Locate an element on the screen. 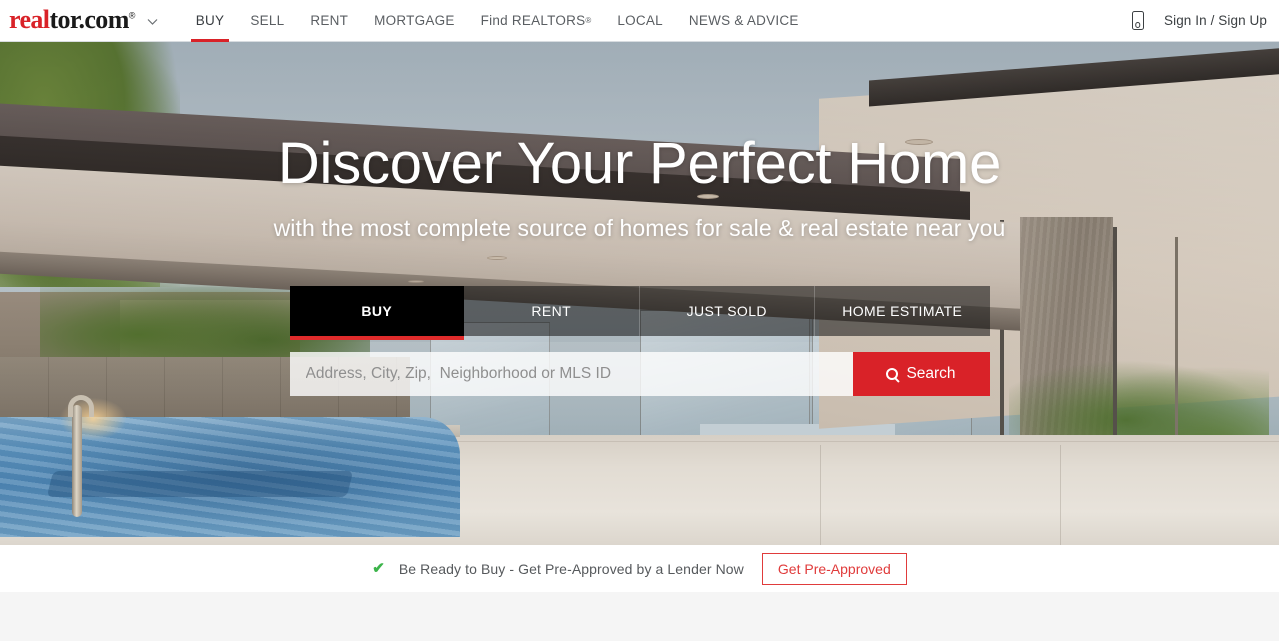  nav-item-buy: BUY is located at coordinates (210, 21).